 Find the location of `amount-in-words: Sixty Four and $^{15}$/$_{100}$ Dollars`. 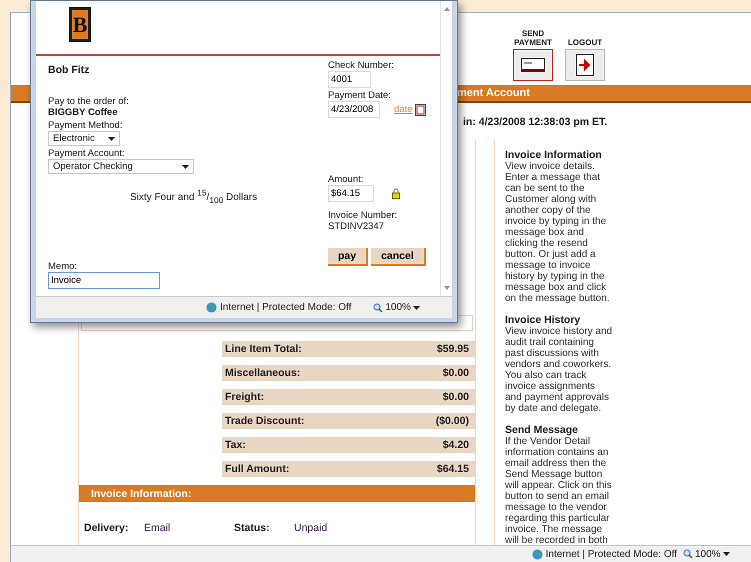

amount-in-words: Sixty Four and $^{15}$/$_{100}$ Dollars is located at coordinates (194, 198).